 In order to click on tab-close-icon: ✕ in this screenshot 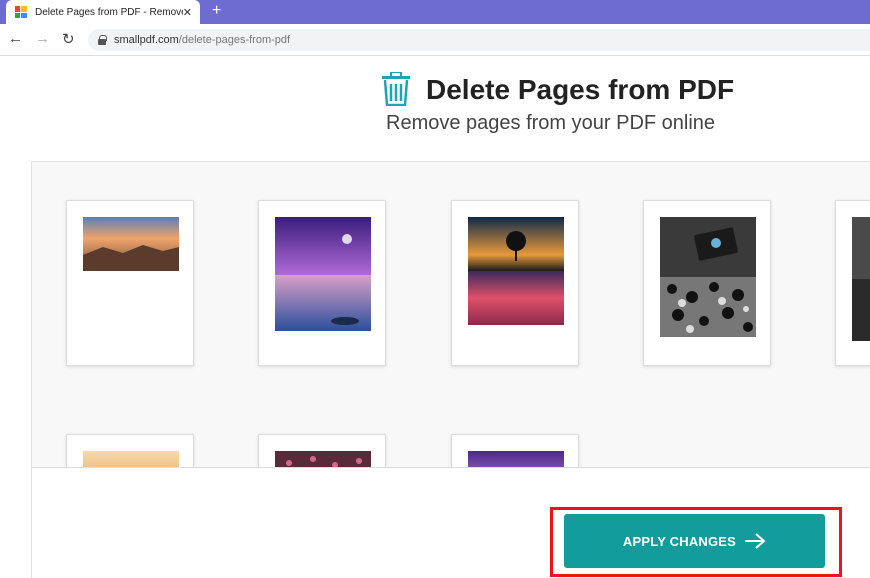, I will do `click(187, 12)`.